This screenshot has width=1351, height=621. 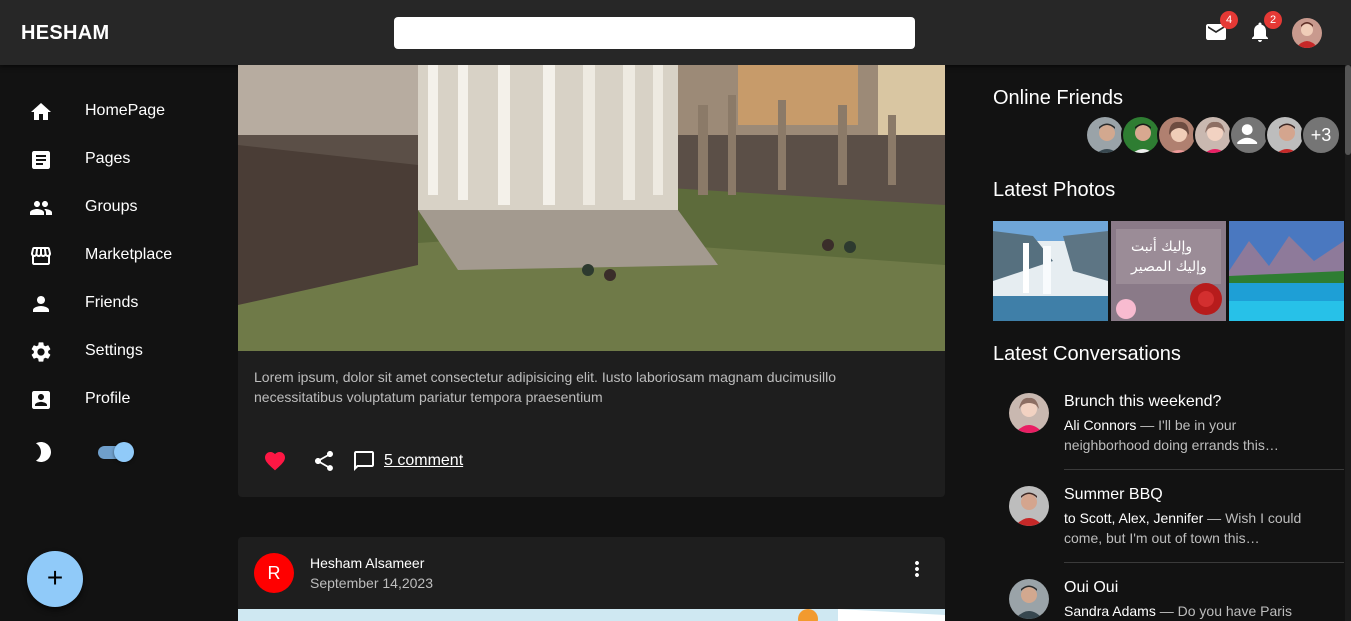 What do you see at coordinates (1091, 587) in the screenshot?
I see `conversation-title: Oui Oui` at bounding box center [1091, 587].